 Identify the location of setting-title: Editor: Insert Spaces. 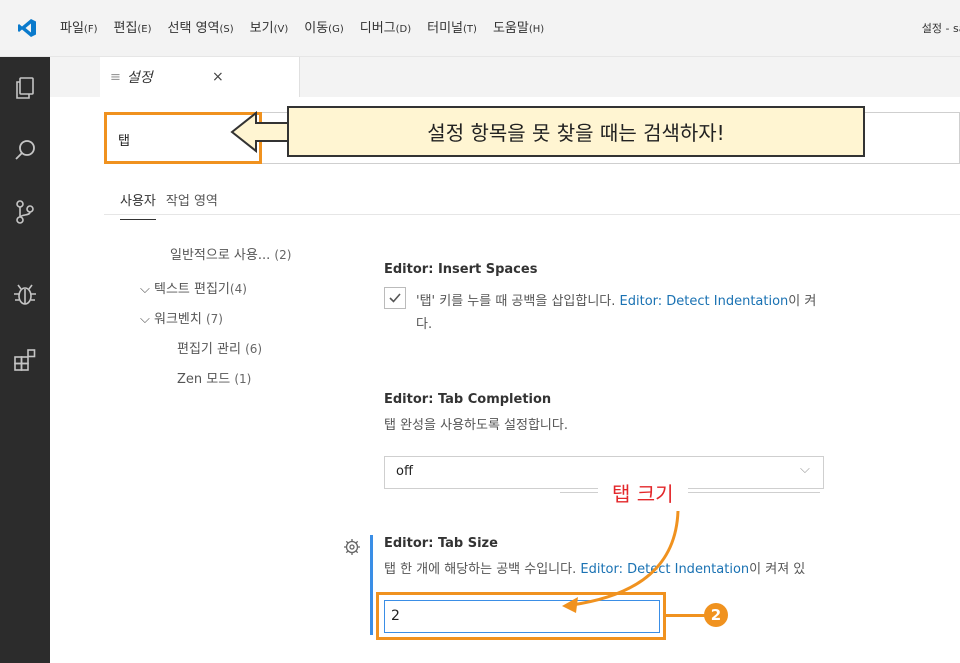
(461, 269).